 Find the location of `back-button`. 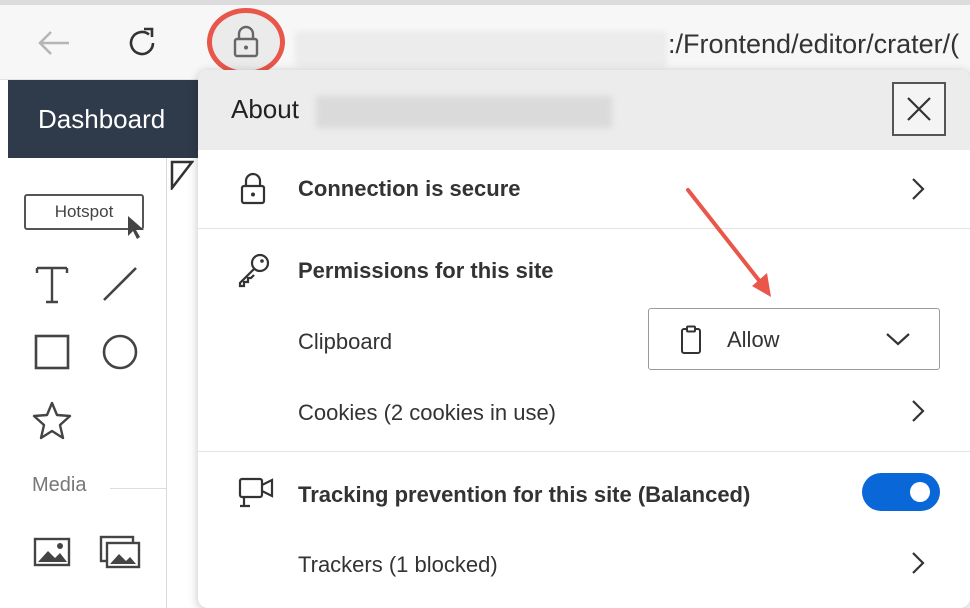

back-button is located at coordinates (54, 43).